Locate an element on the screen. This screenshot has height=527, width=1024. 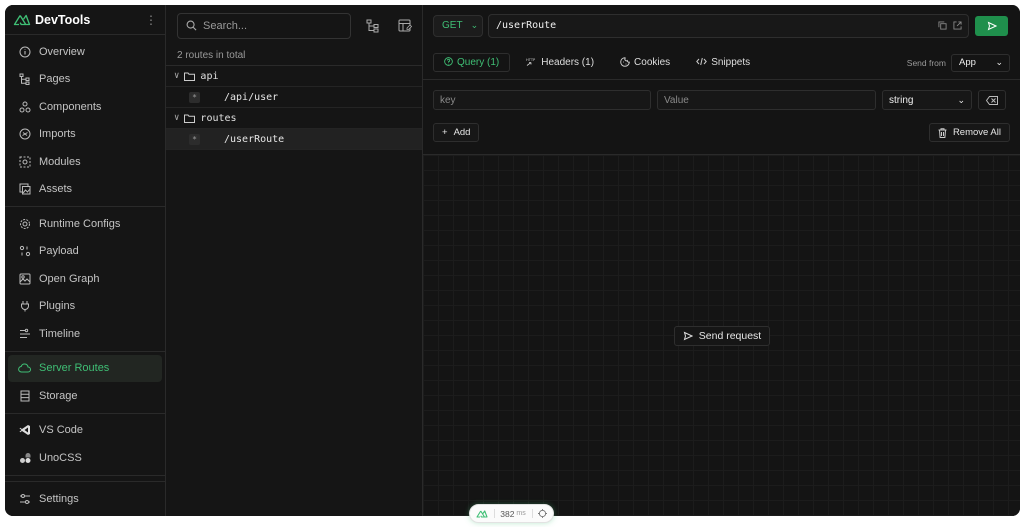
folder-icon is located at coordinates (190, 76).